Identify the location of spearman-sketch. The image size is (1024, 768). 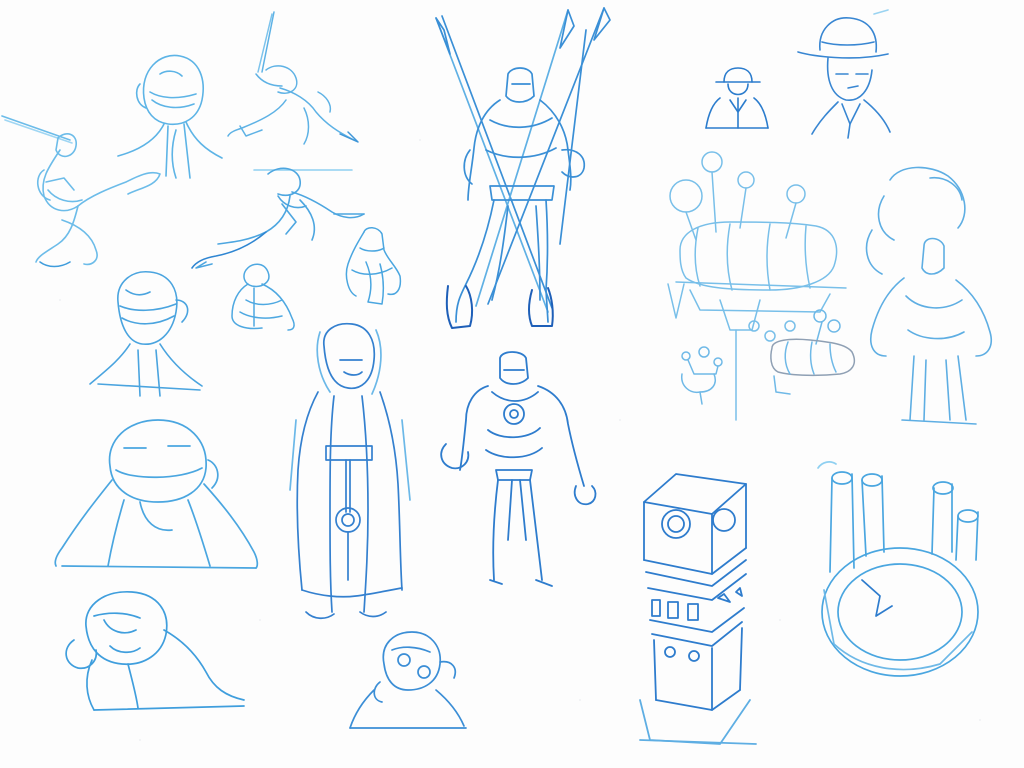
(523, 168).